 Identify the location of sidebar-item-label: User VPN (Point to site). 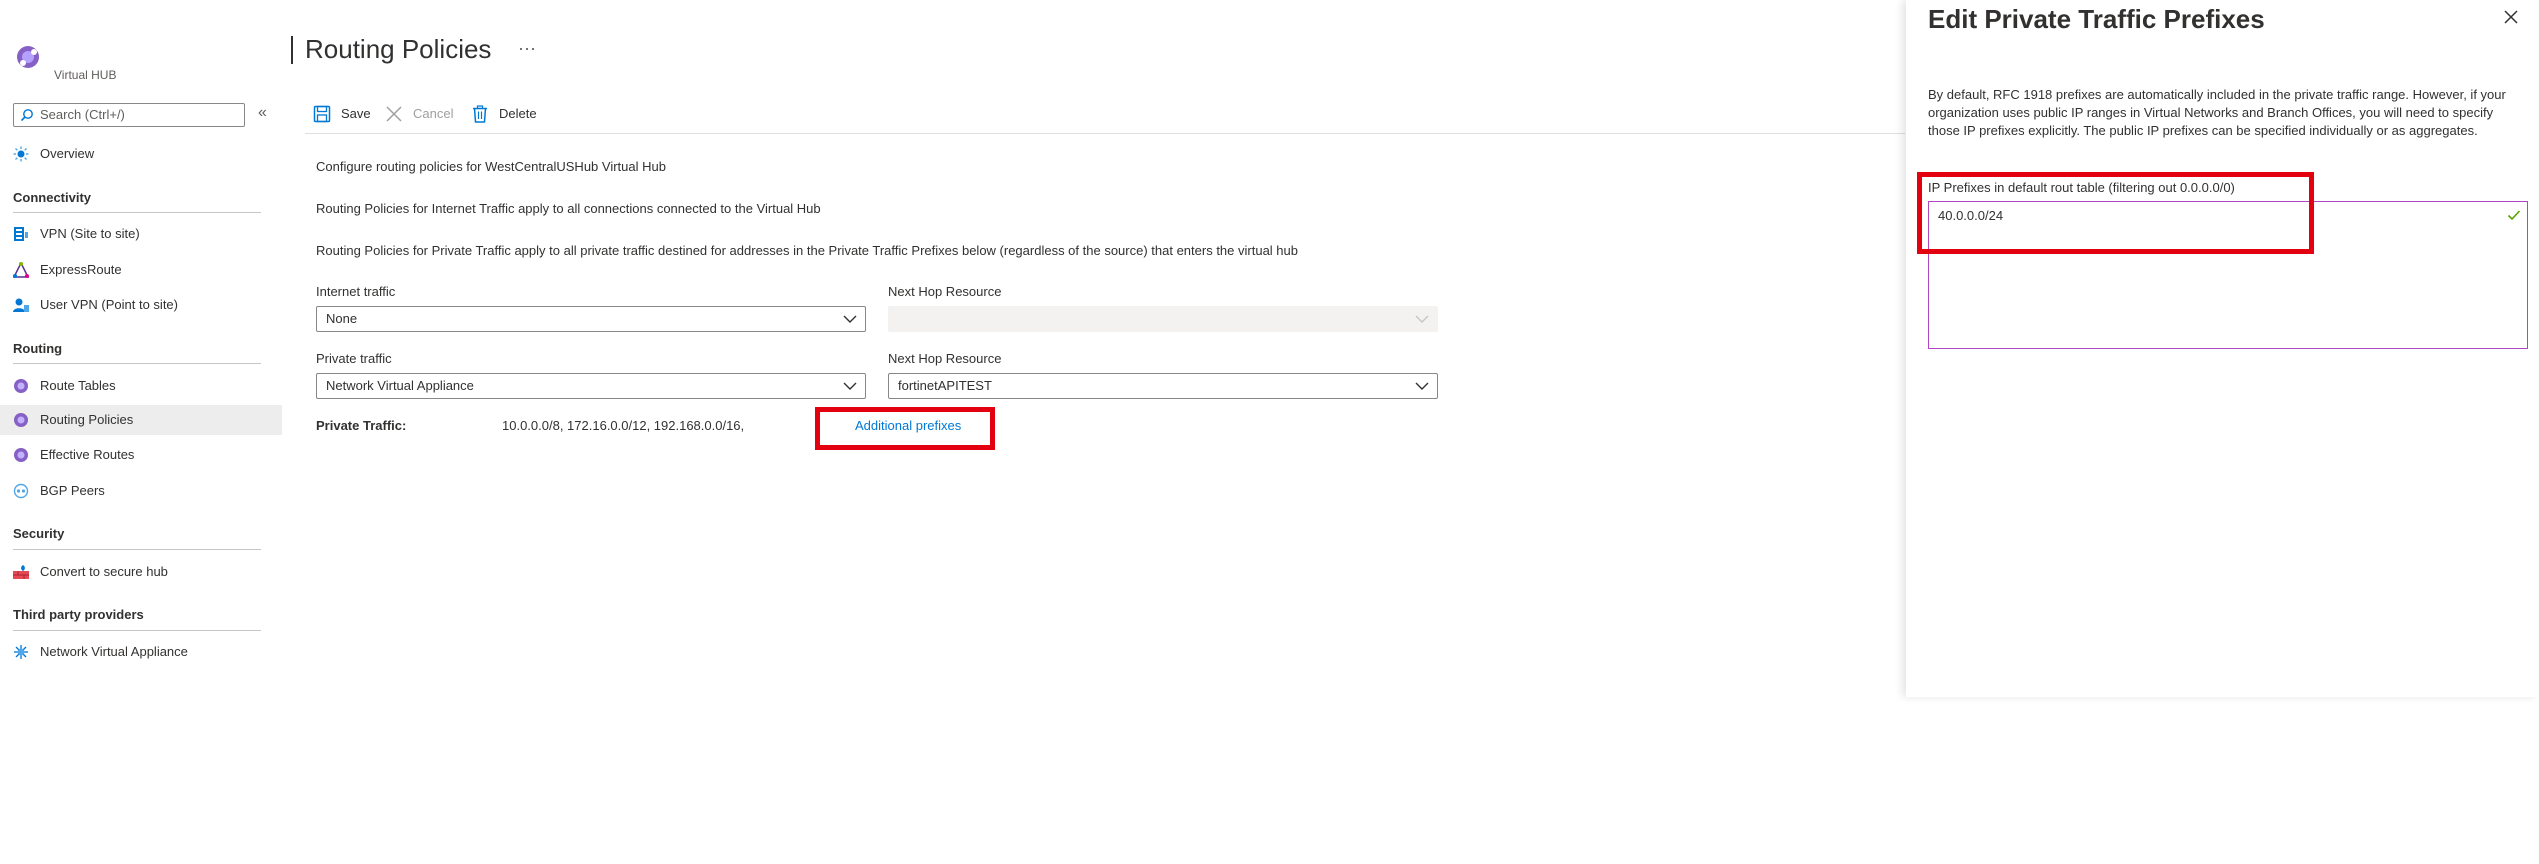
(109, 304).